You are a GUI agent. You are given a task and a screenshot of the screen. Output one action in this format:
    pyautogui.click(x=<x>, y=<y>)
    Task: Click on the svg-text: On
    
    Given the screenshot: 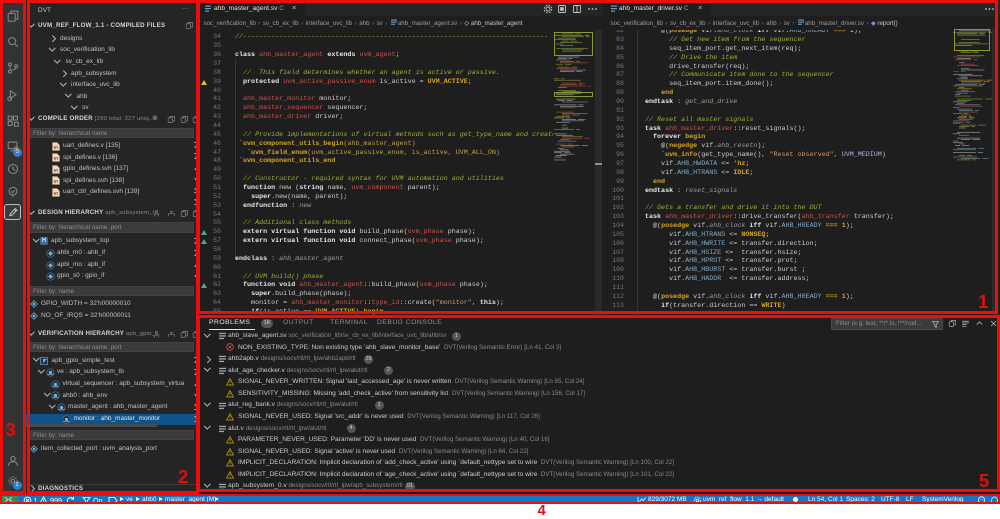 What is the action you would take?
    pyautogui.click(x=98, y=500)
    